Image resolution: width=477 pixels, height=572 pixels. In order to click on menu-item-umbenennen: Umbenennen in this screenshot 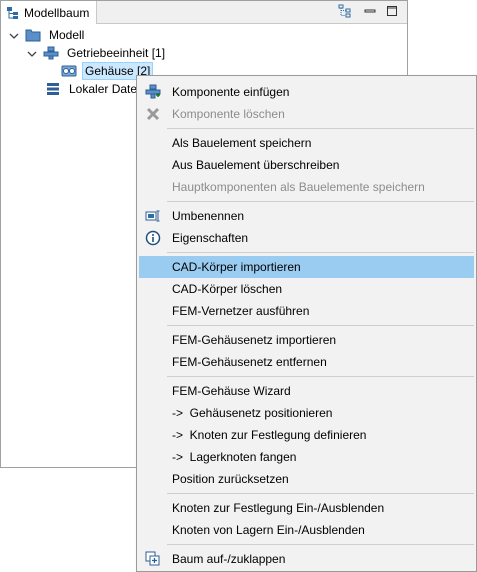, I will do `click(306, 216)`.